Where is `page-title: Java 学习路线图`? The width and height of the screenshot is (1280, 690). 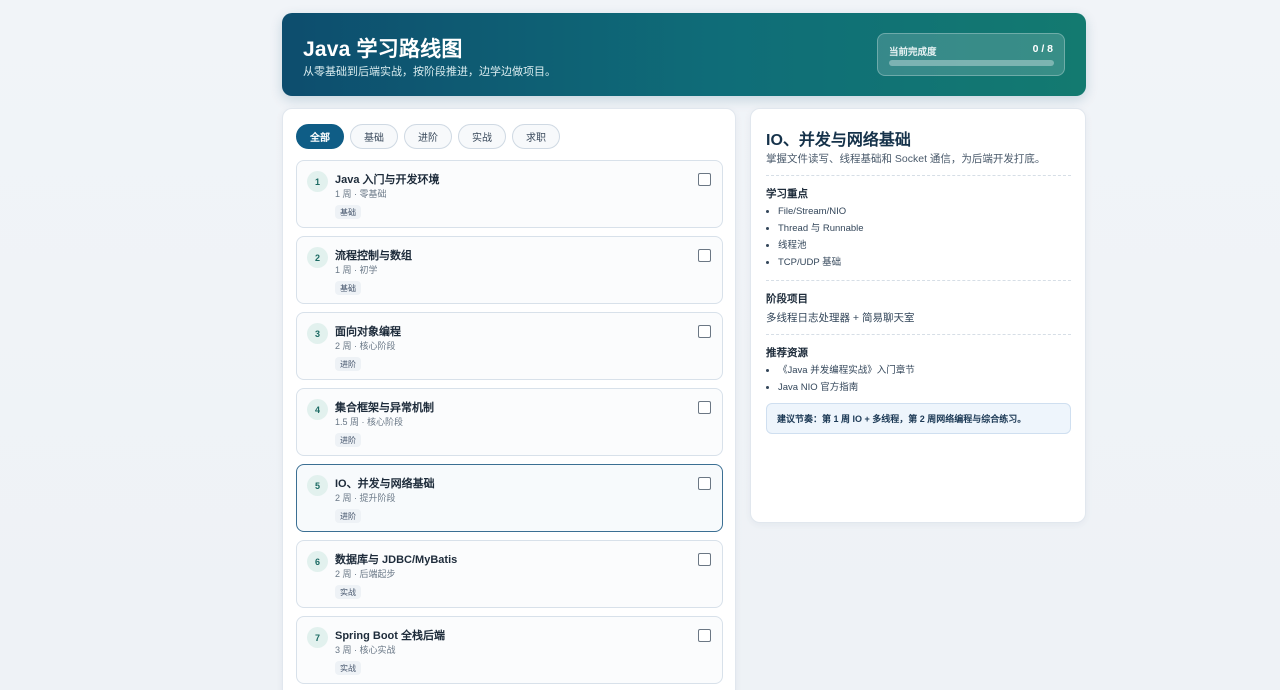 page-title: Java 学习路线图 is located at coordinates (383, 49).